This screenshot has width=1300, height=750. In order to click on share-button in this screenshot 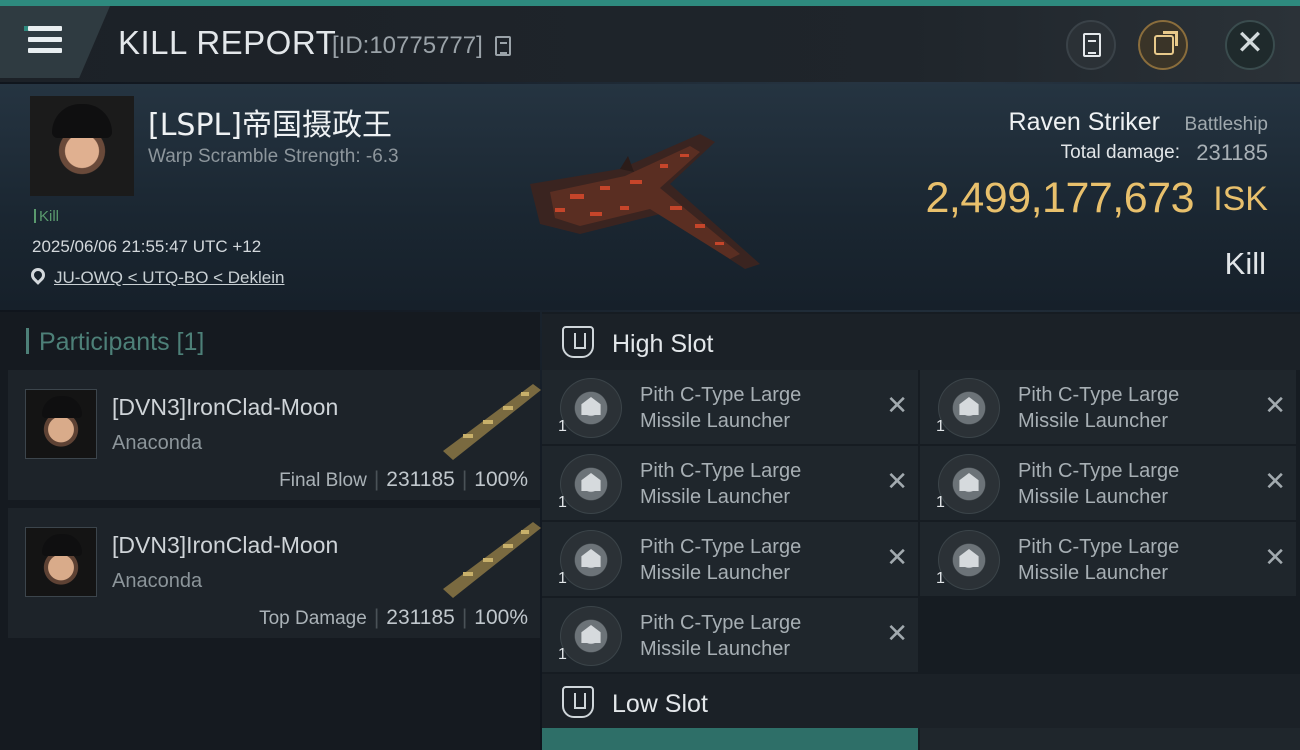, I will do `click(1163, 45)`.